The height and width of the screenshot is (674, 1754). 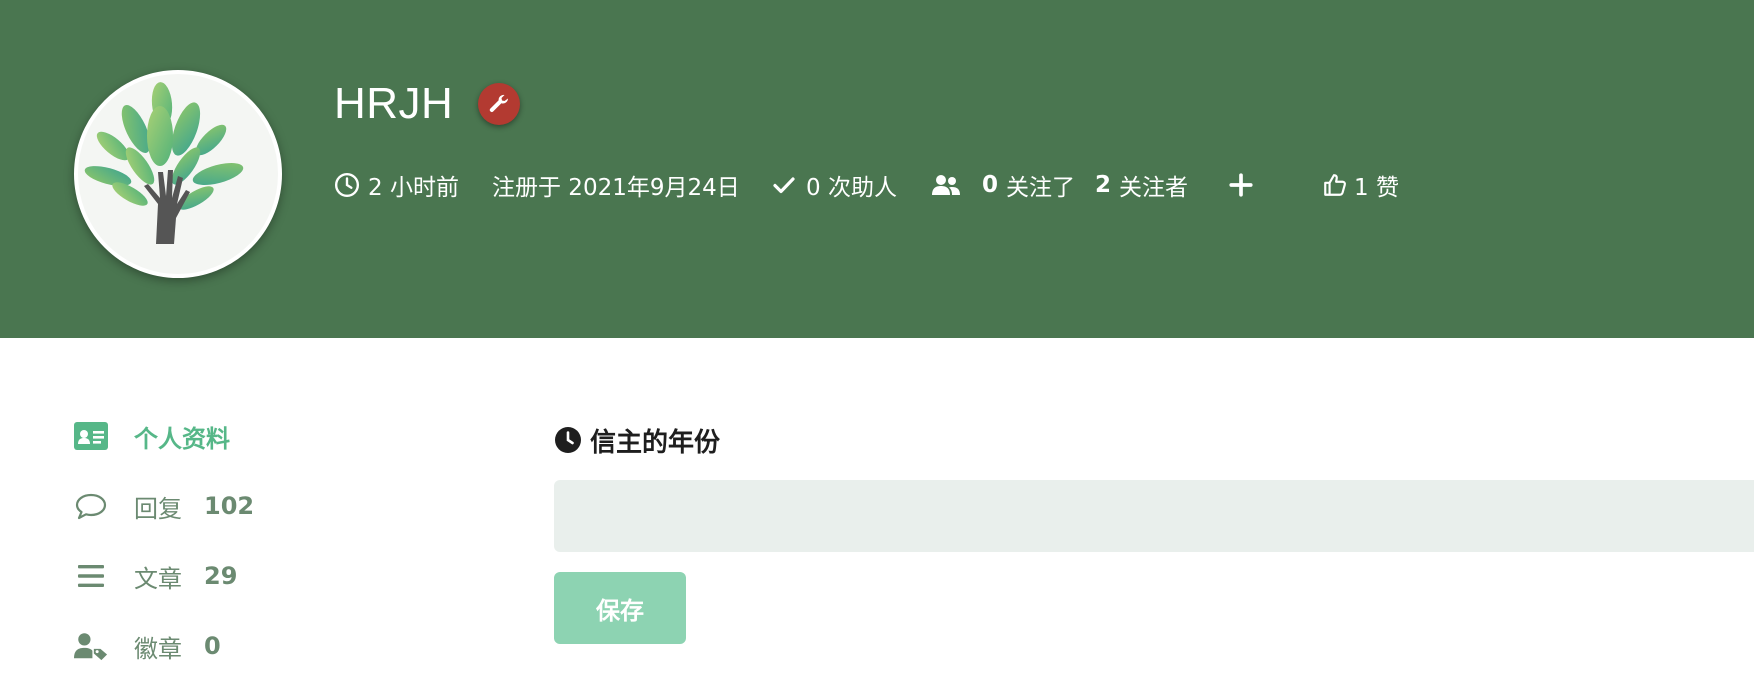 I want to click on sidebar-item-label: 回复, so click(x=158, y=508).